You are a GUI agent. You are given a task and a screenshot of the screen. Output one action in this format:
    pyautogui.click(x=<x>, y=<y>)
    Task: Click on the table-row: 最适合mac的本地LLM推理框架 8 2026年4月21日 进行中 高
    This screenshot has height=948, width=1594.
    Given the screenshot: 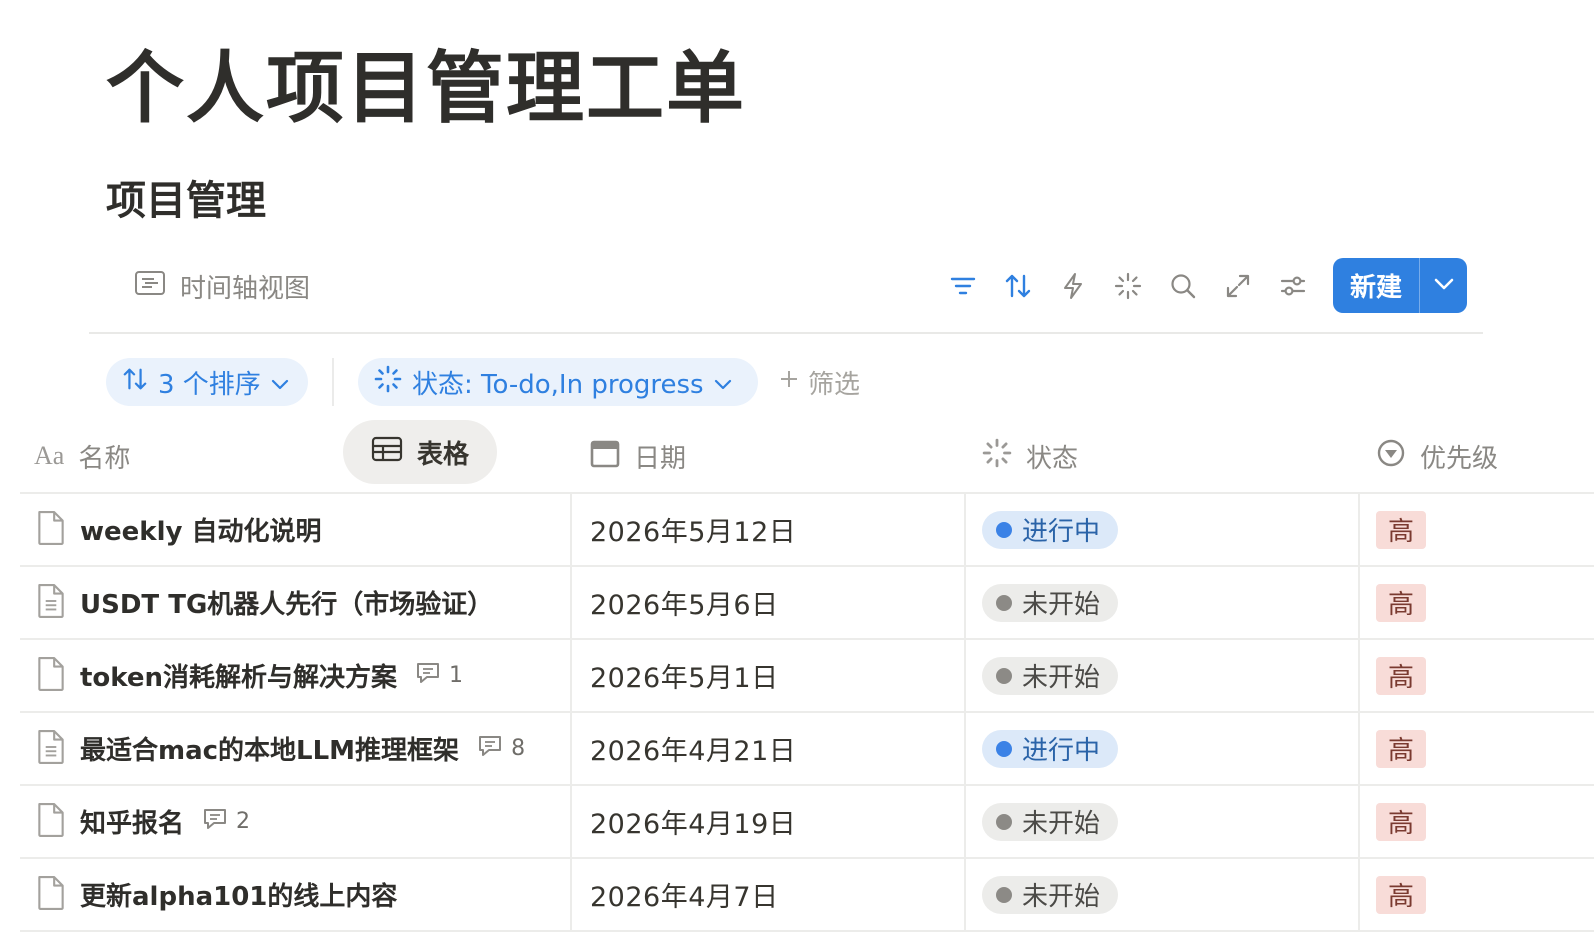 What is the action you would take?
    pyautogui.click(x=807, y=749)
    